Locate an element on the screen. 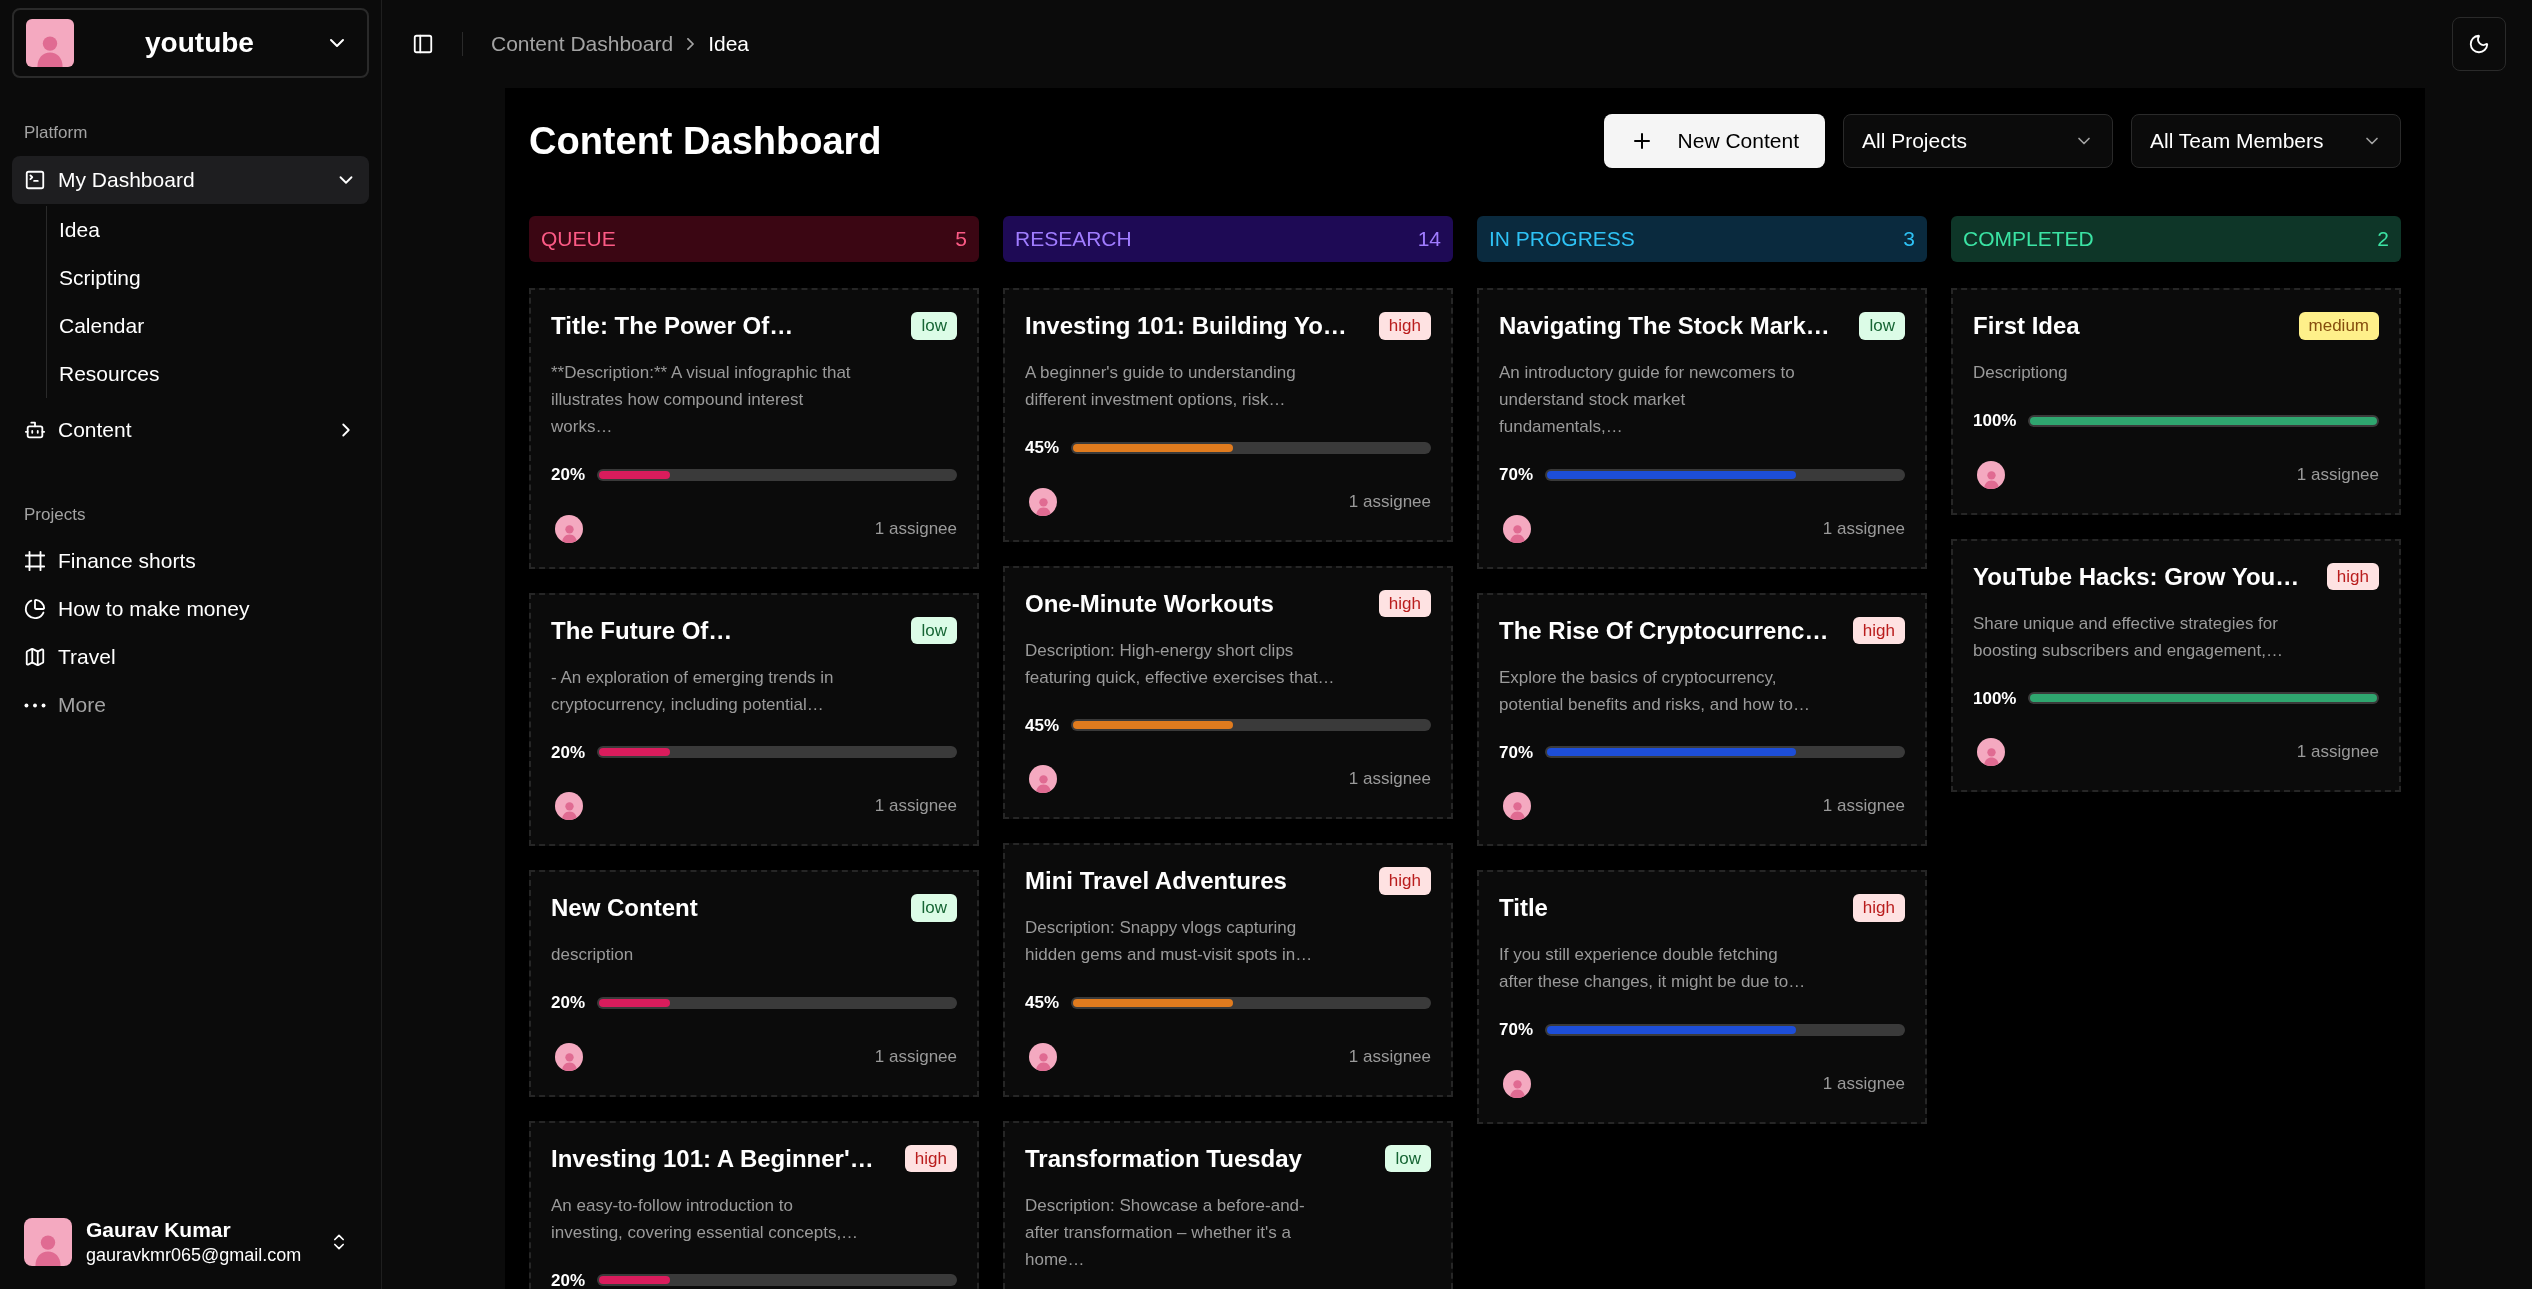  page-title: Content Dashboard is located at coordinates (705, 141).